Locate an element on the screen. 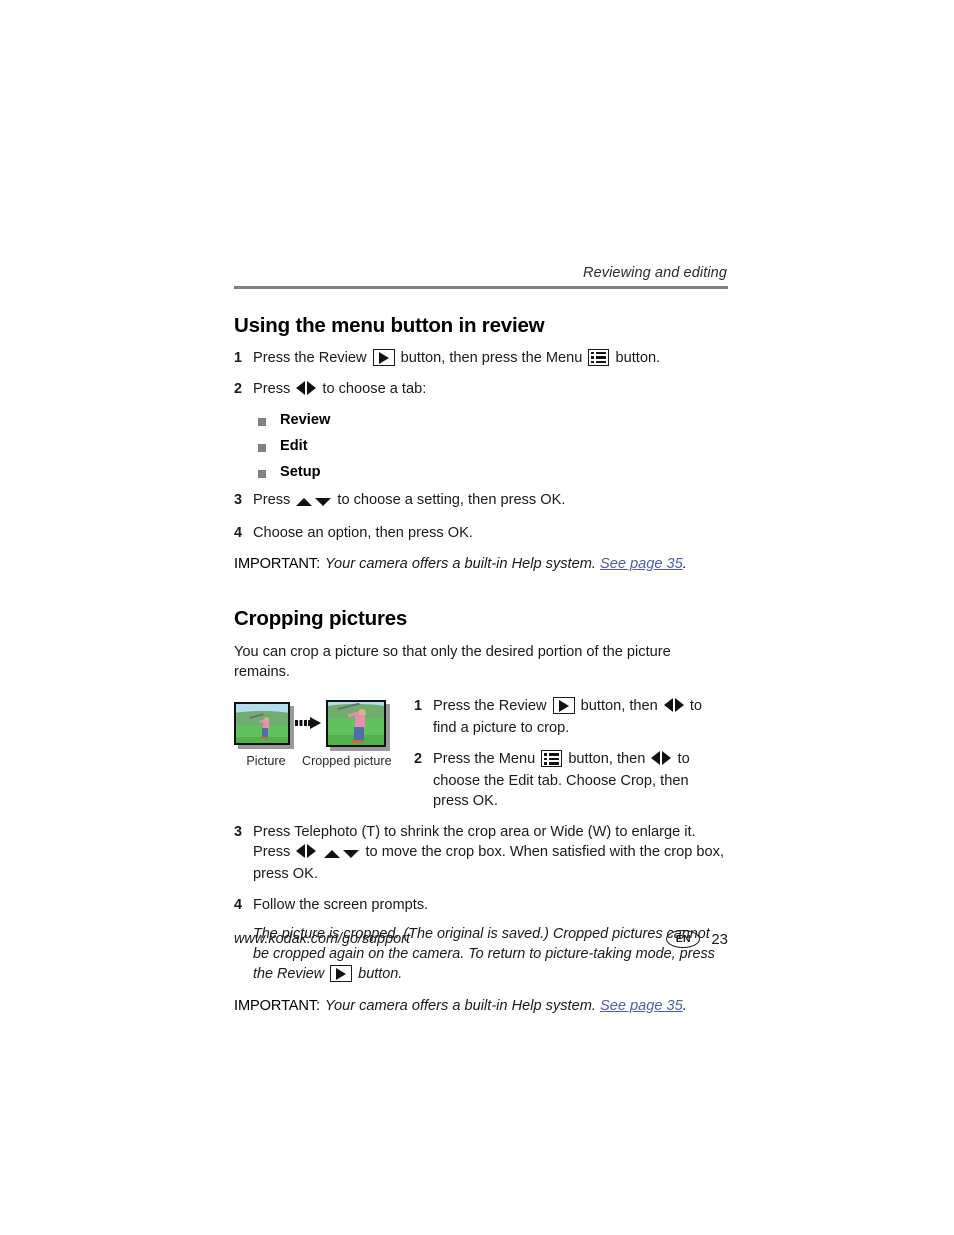 This screenshot has width=954, height=1235. original-thumbnail is located at coordinates (264, 725).